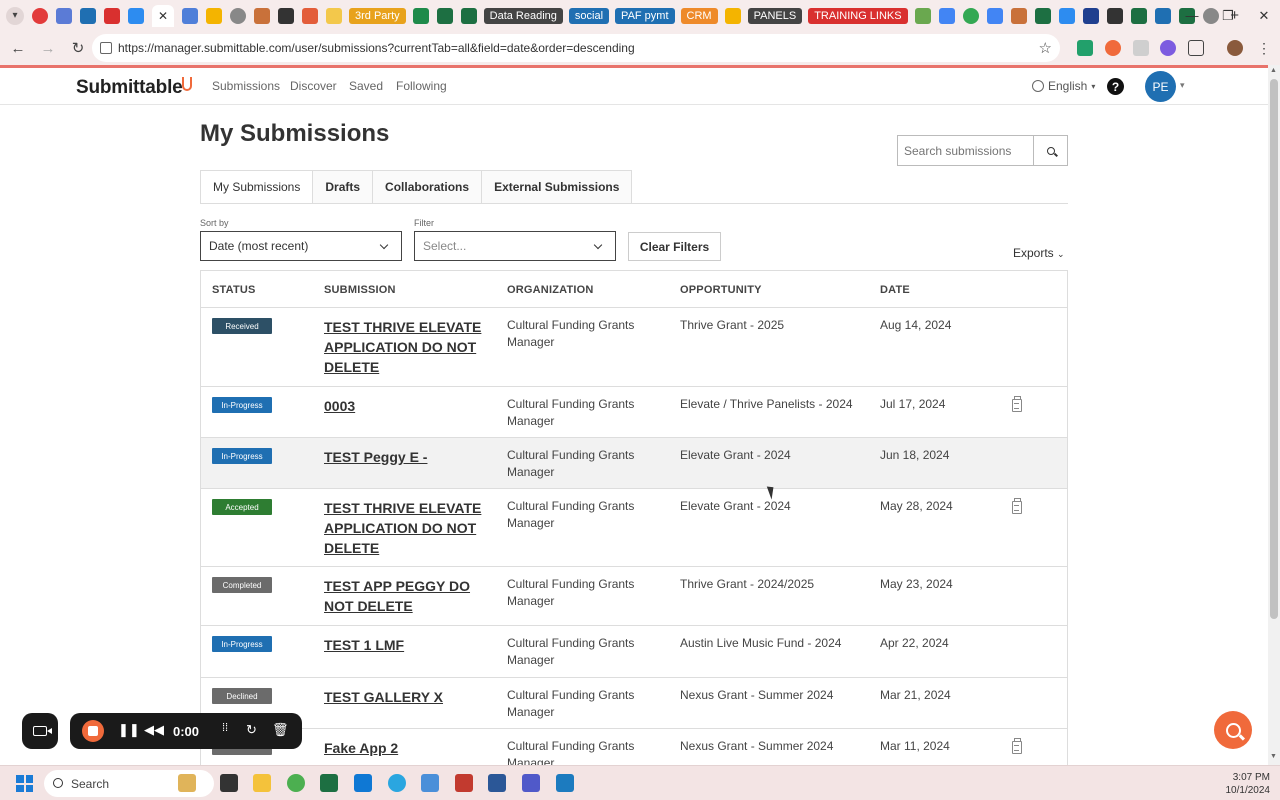  Describe the element at coordinates (1045, 48) in the screenshot. I see `bookmark-star-icon: ☆` at that location.